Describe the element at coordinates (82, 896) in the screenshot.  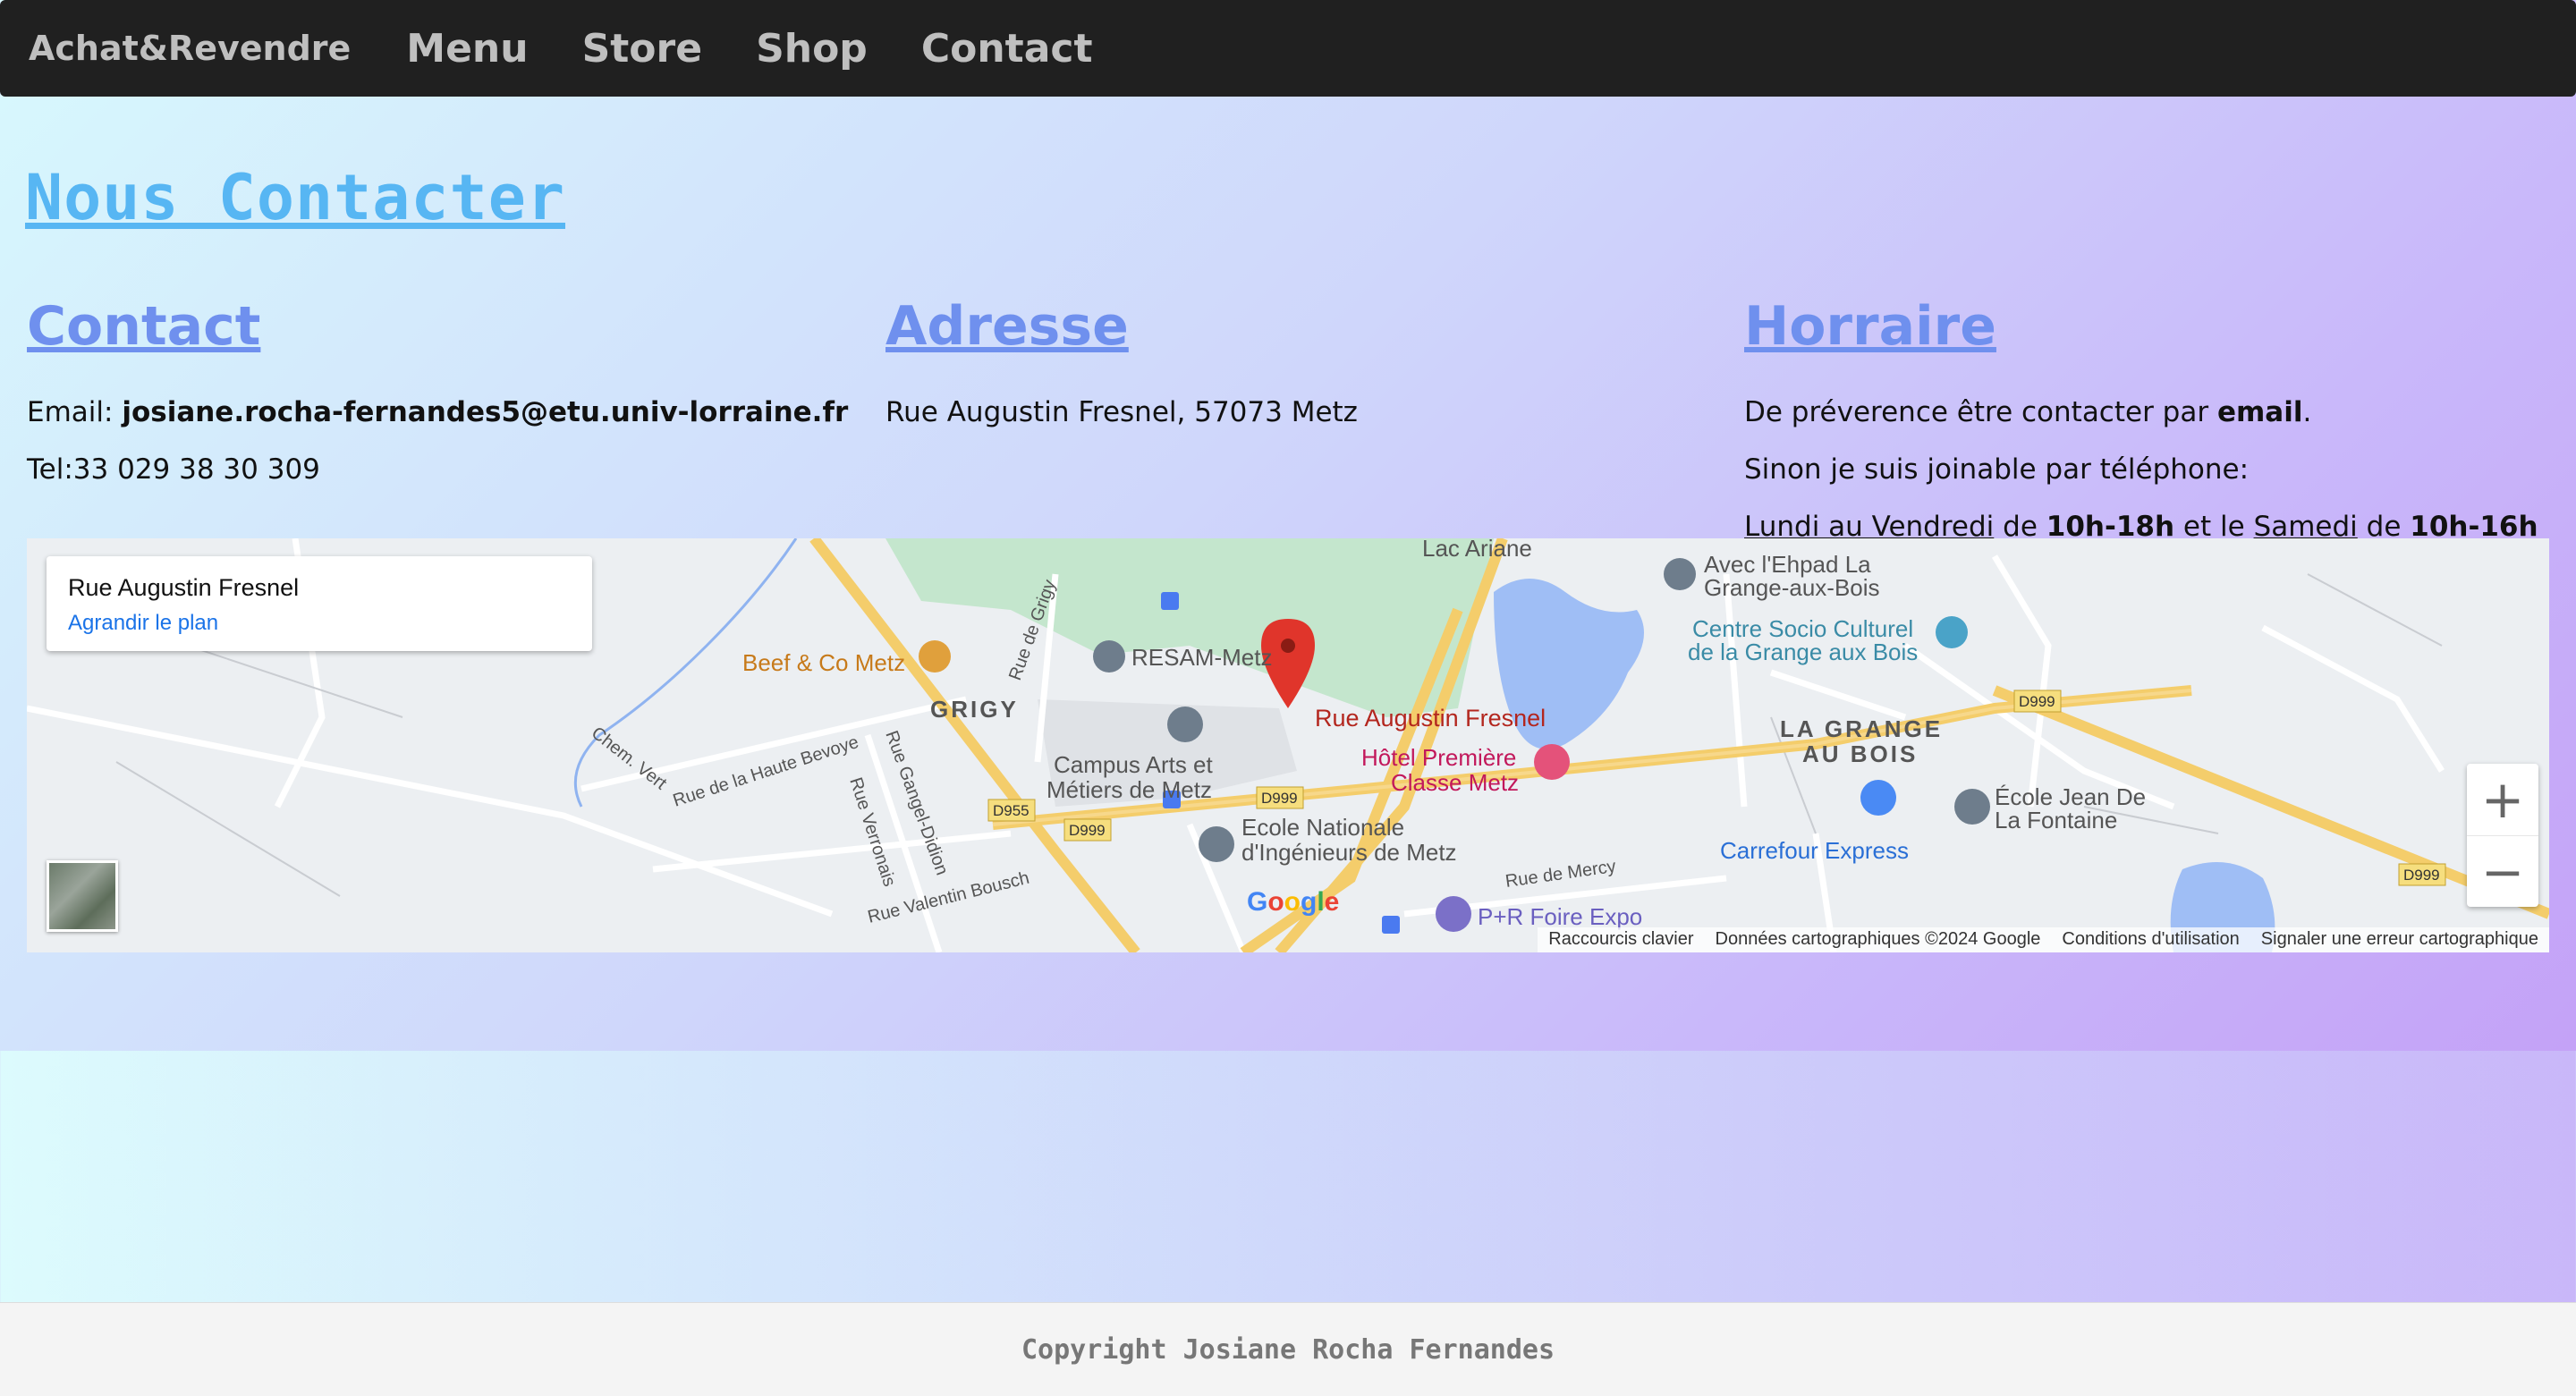
I see `satellite-toggle-button` at that location.